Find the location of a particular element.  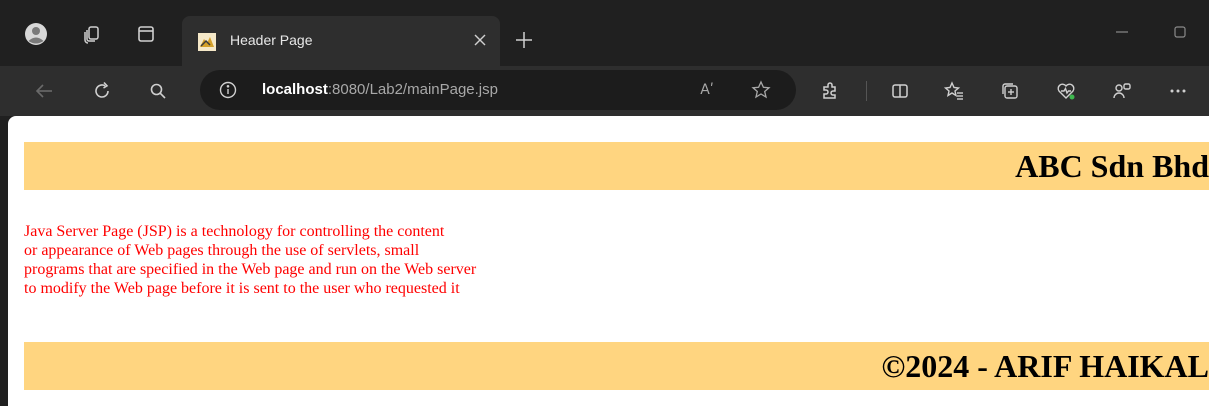

url-path: :8080/Lab2/mainPage.jsp is located at coordinates (412, 89).